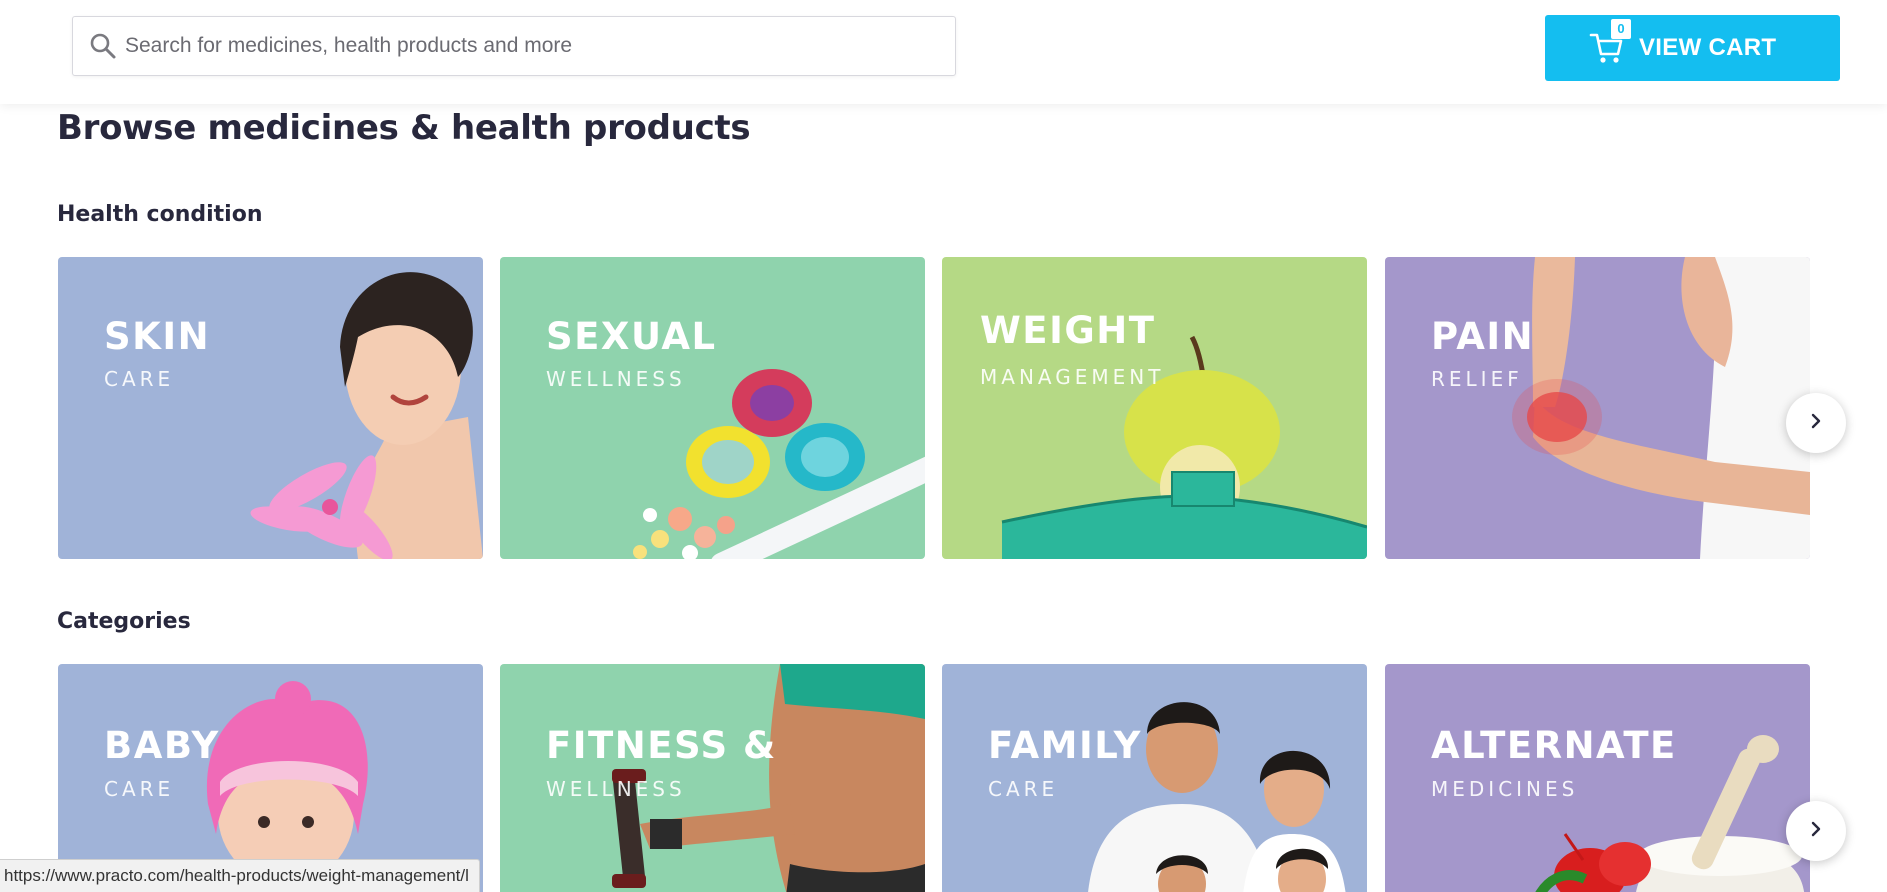 The image size is (1887, 892). I want to click on card-pain-relief: PAIN RELIEF, so click(1597, 408).